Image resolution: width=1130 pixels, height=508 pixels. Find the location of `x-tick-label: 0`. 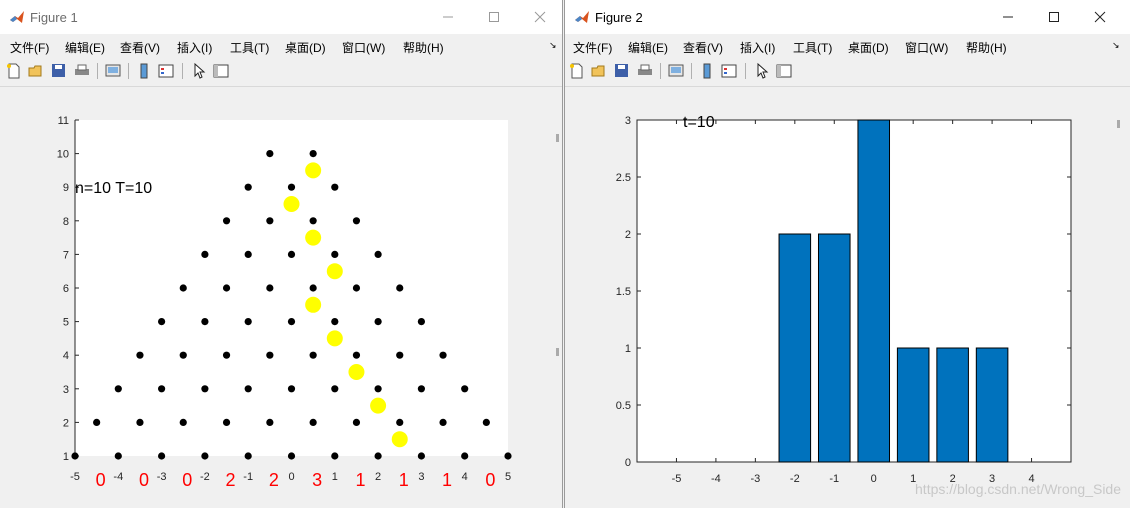

x-tick-label: 0 is located at coordinates (874, 479).